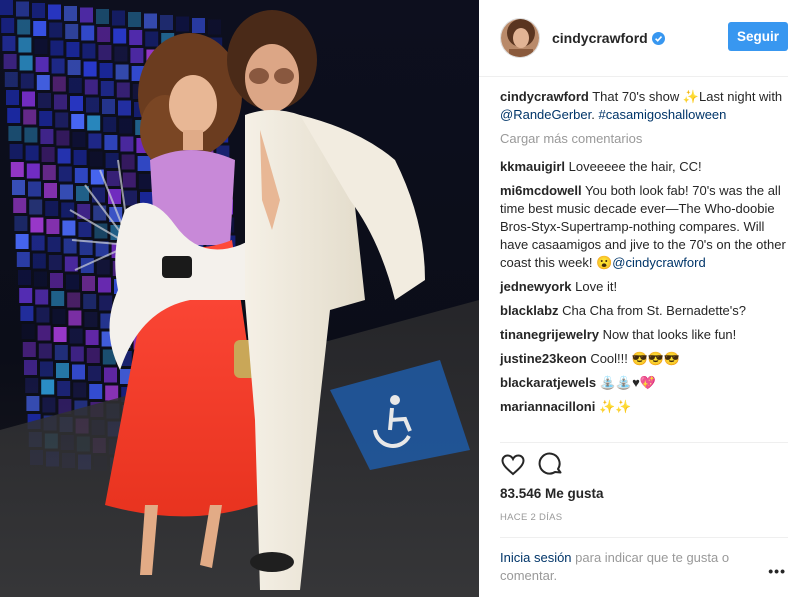  Describe the element at coordinates (541, 190) in the screenshot. I see `comment-username: mi6mcdowell` at that location.